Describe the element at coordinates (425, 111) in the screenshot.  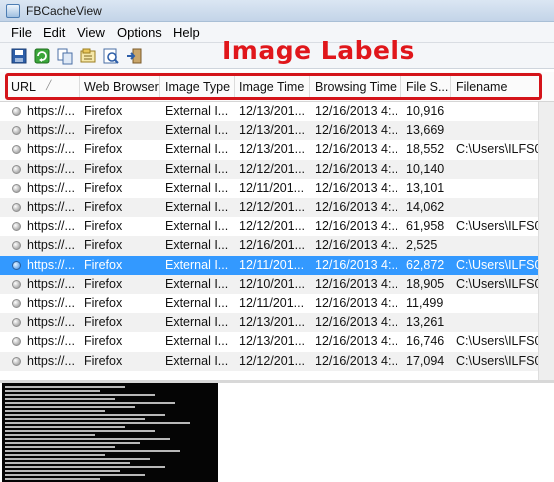
I see `cell-file-size: 10,916` at that location.